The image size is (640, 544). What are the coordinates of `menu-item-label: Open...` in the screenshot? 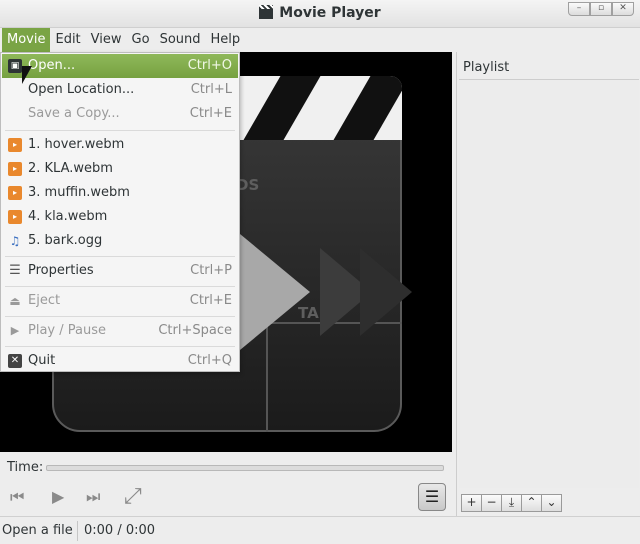 It's located at (52, 65).